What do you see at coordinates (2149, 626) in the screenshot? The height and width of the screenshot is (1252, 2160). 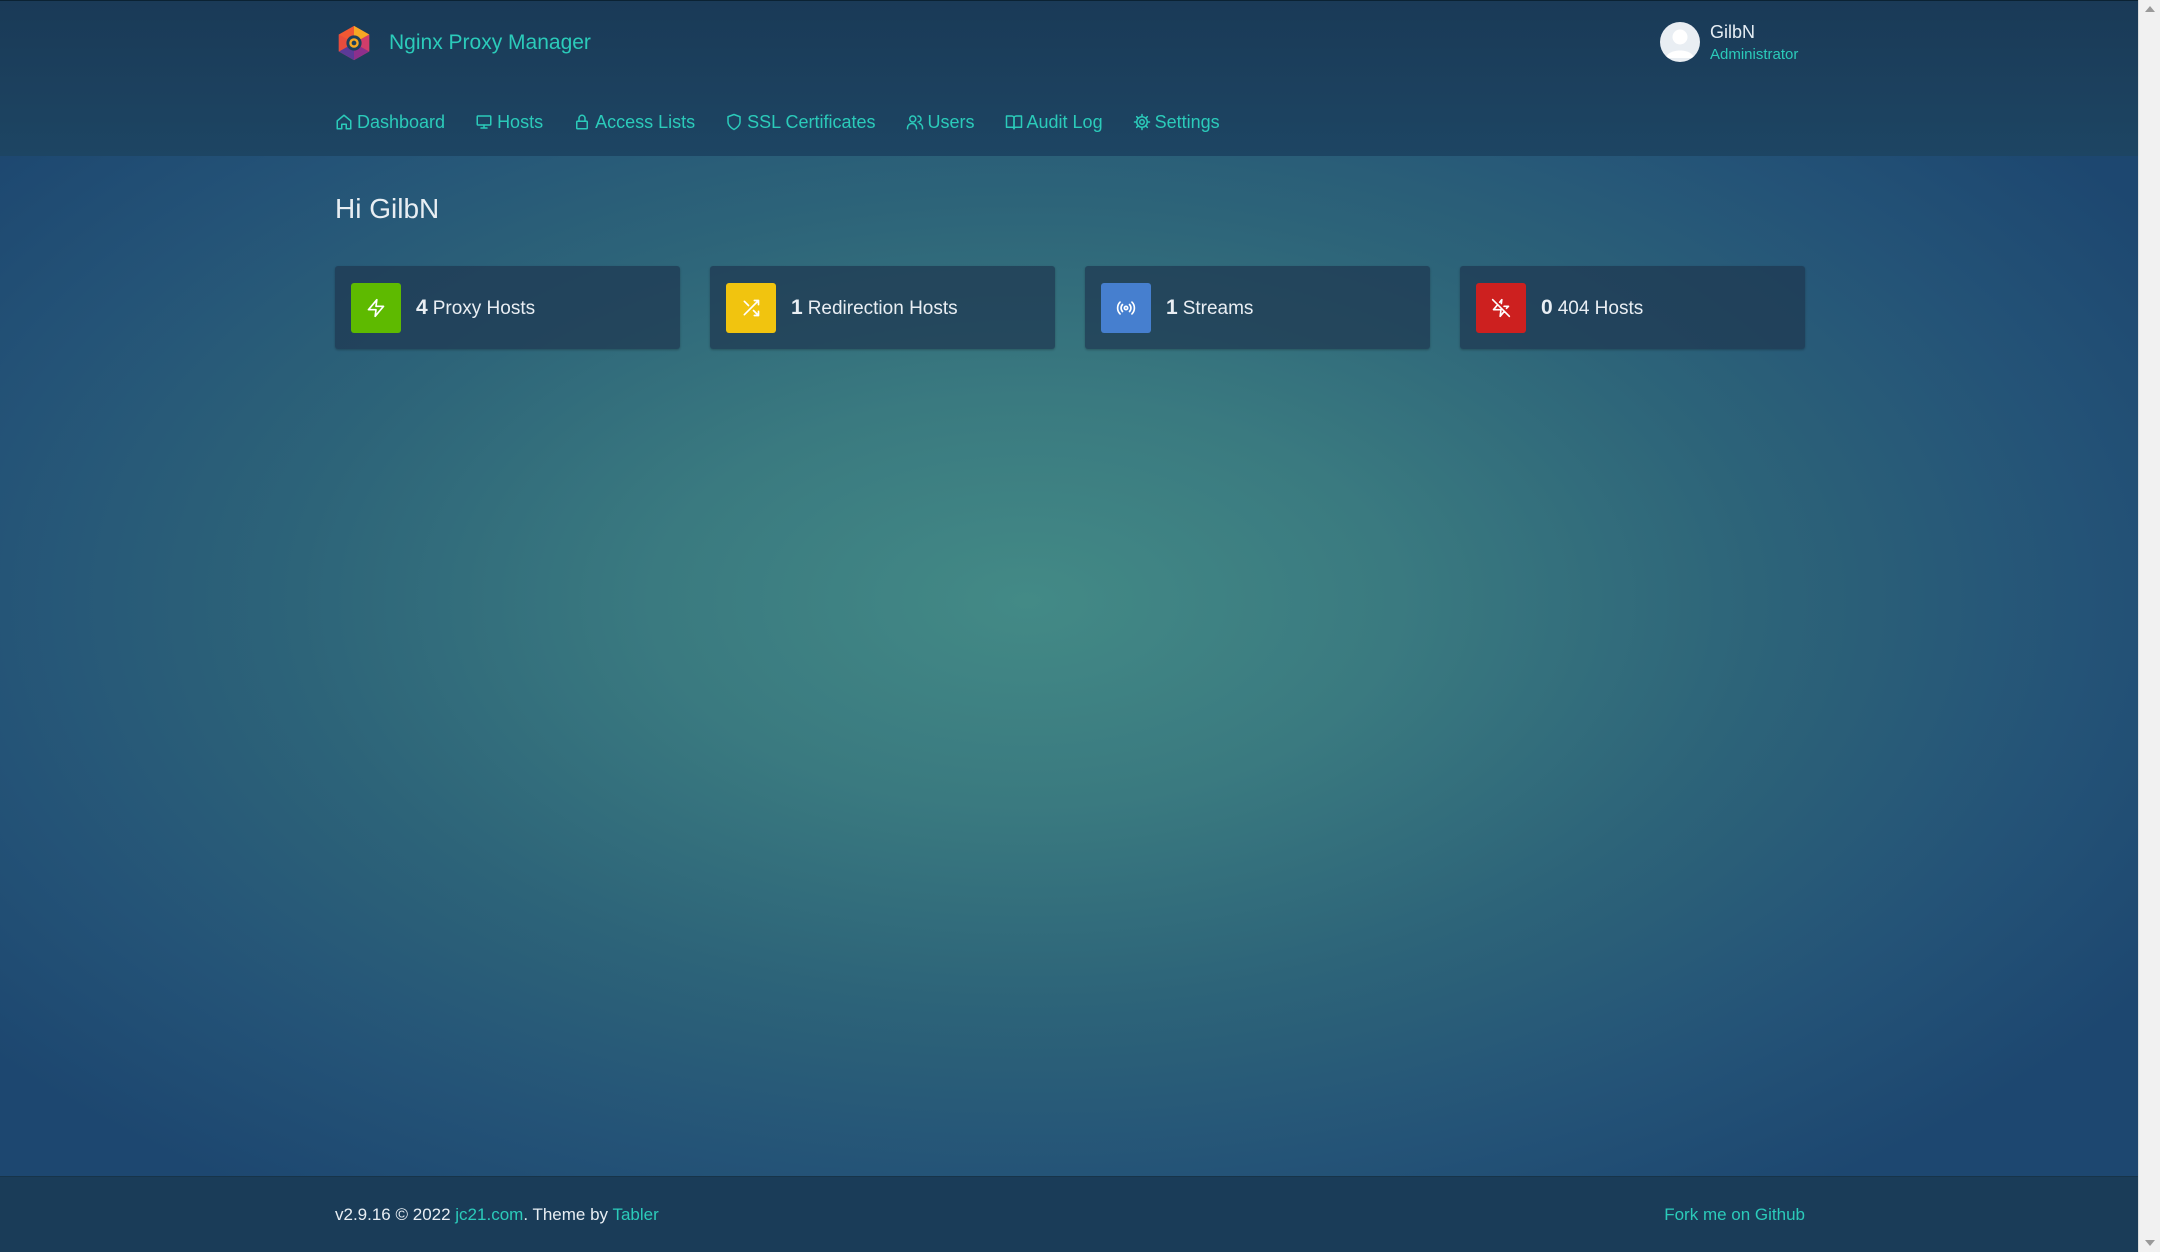 I see `vertical-scrollbar` at bounding box center [2149, 626].